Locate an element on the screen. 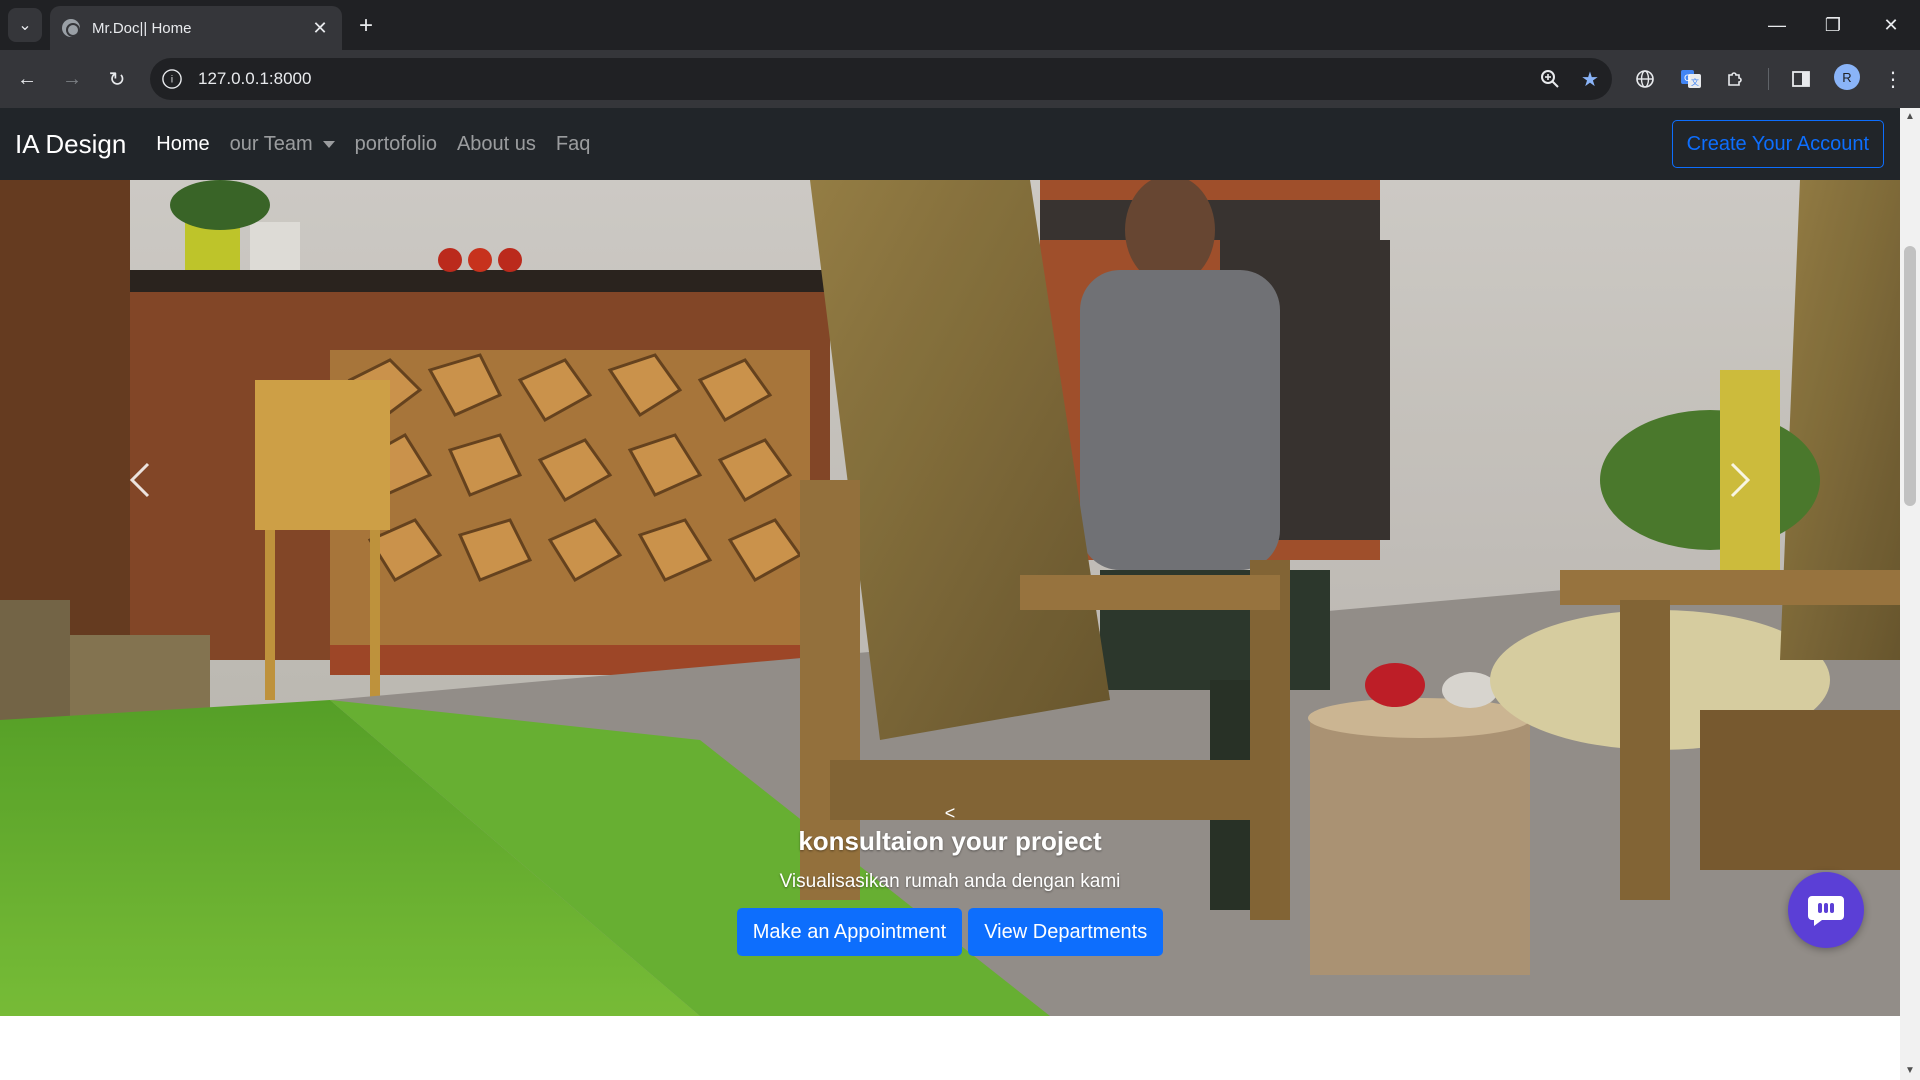 Image resolution: width=1920 pixels, height=1080 pixels. profile-initial: R is located at coordinates (1847, 77).